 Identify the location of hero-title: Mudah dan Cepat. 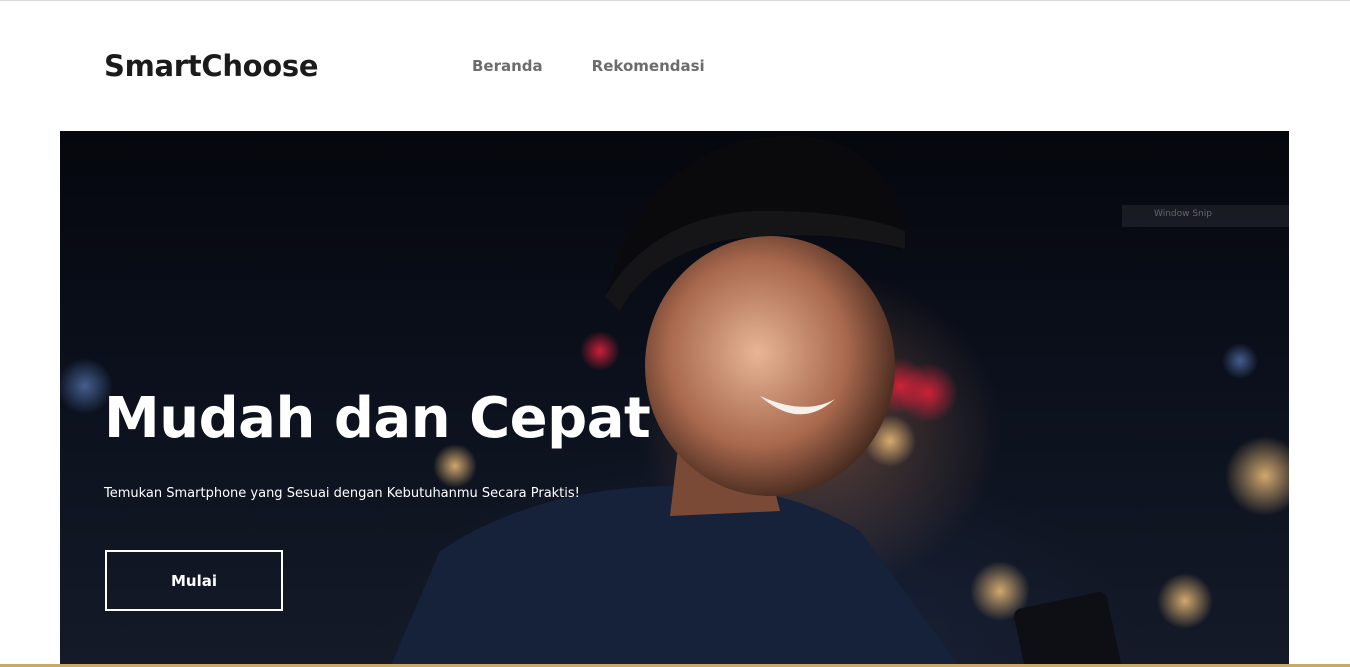
(377, 418).